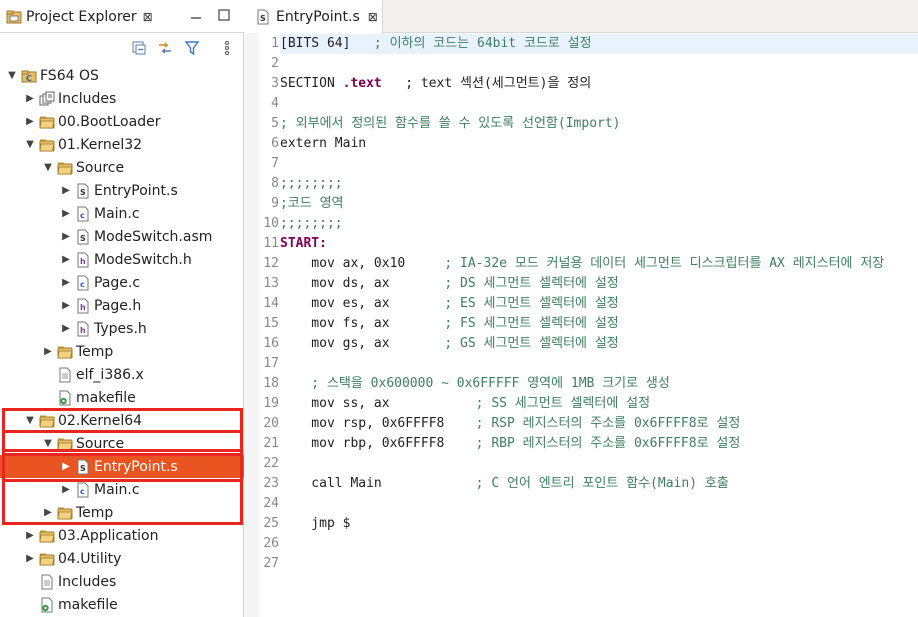 The image size is (918, 617). I want to click on code-line: mov es, ax ; ES 세그먼트 셀렉터에 설정, so click(599, 304).